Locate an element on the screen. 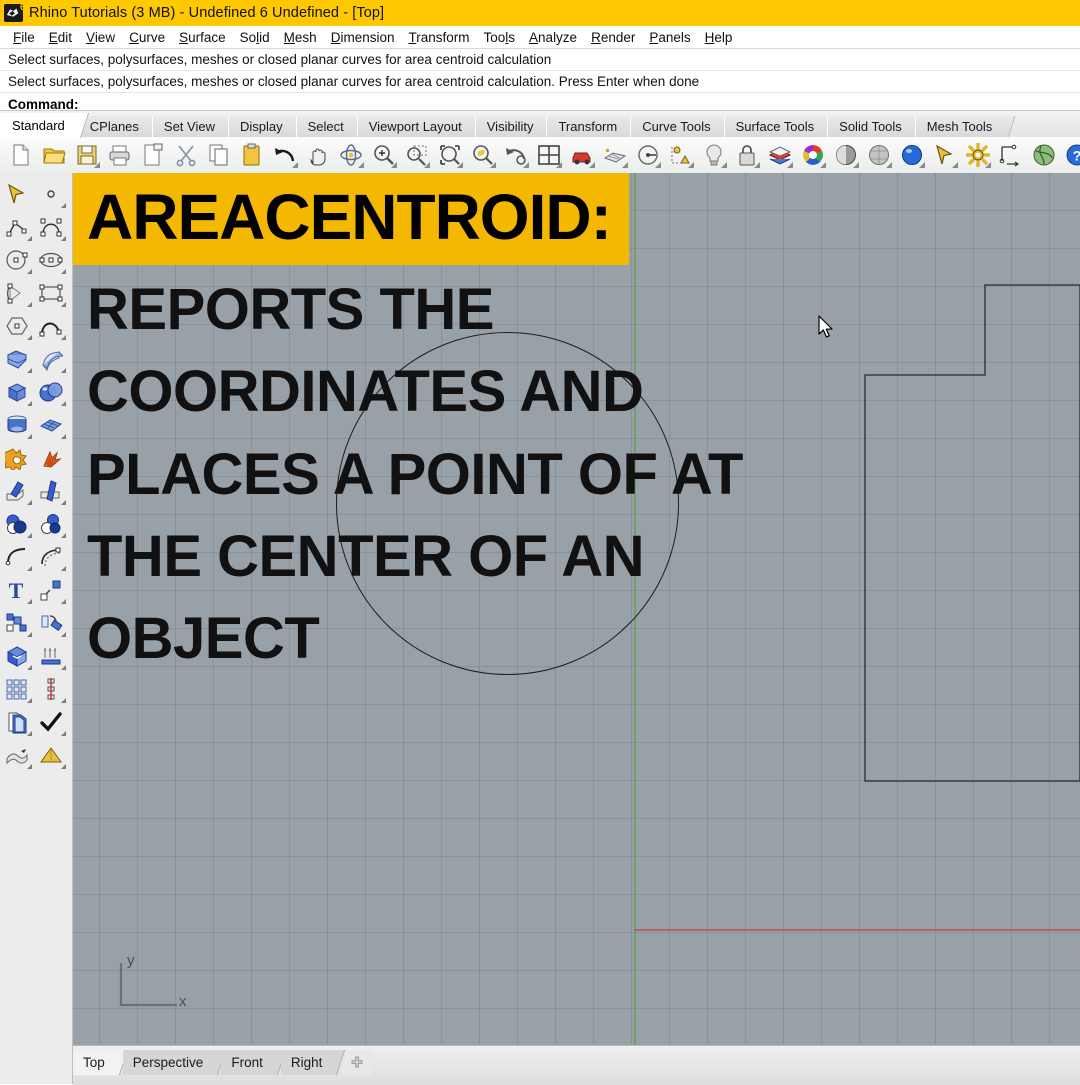  curve-icon is located at coordinates (51, 226).